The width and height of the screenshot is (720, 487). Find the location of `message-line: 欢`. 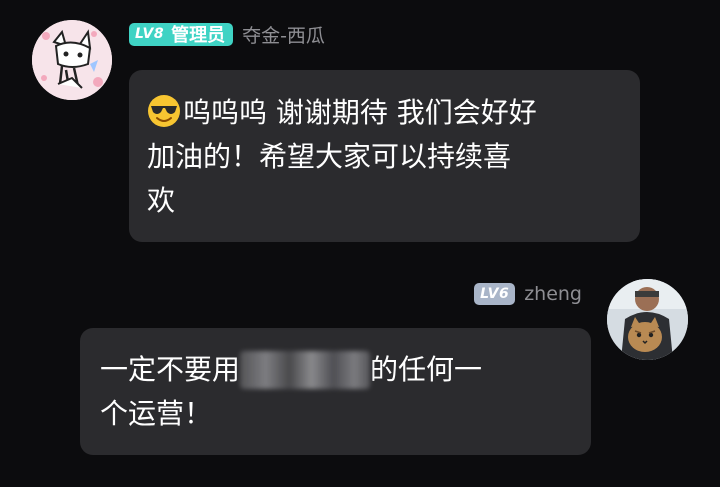

message-line: 欢 is located at coordinates (161, 200).